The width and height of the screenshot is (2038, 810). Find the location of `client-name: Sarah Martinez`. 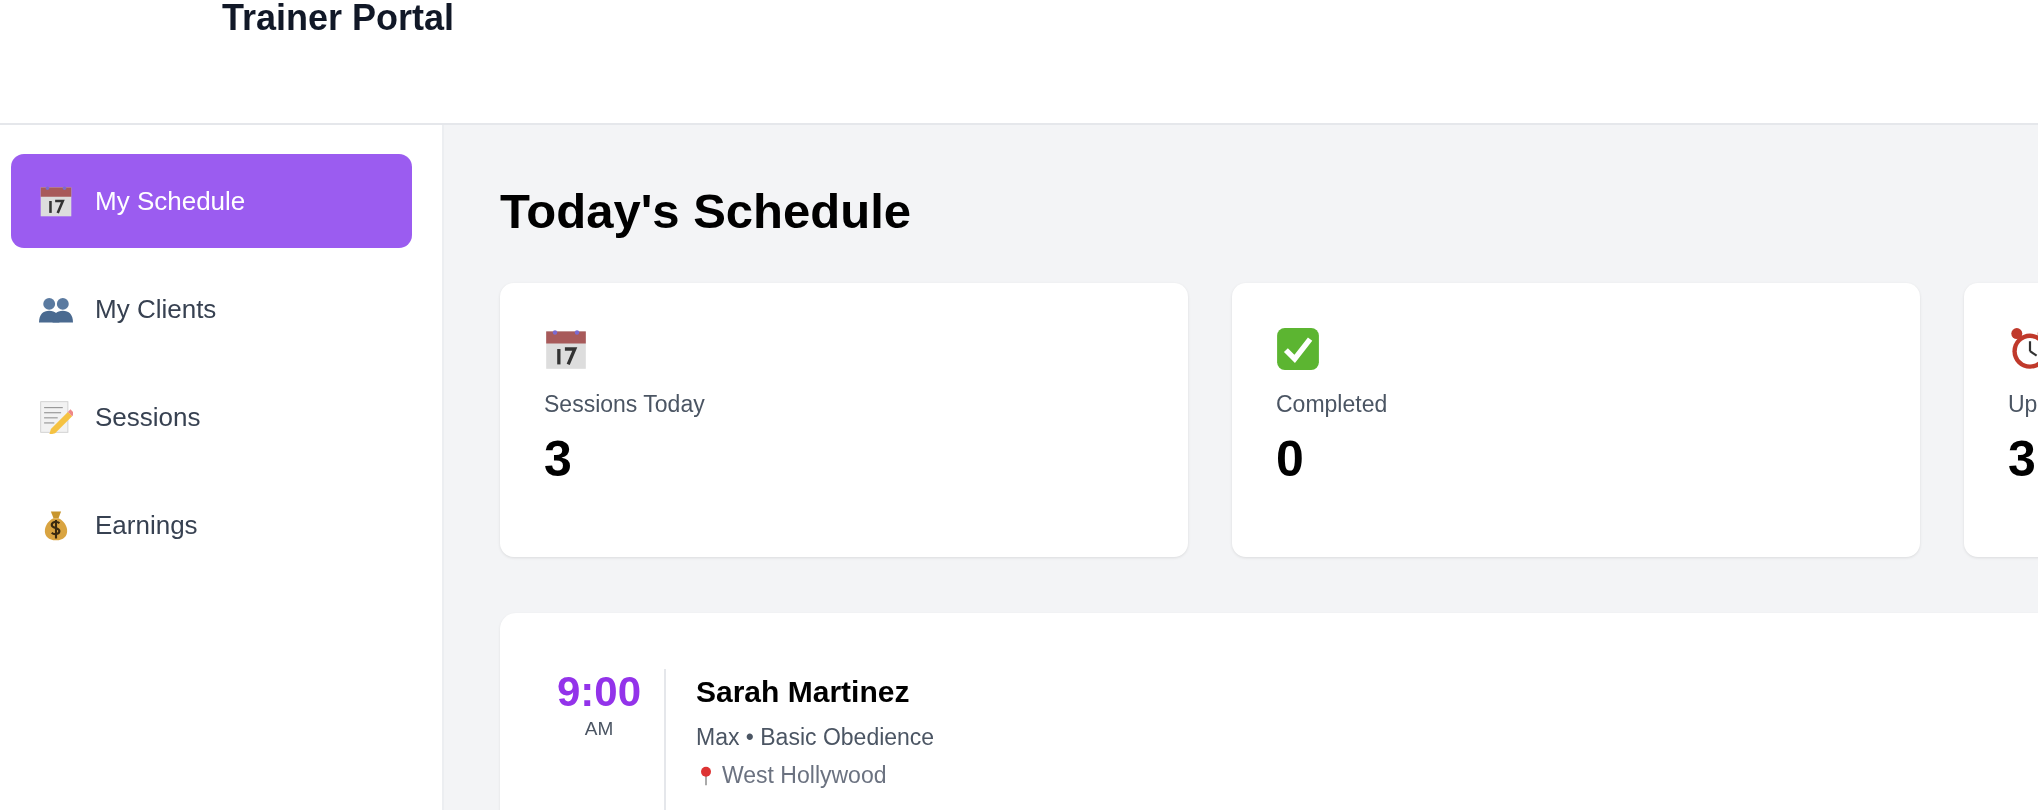

client-name: Sarah Martinez is located at coordinates (803, 691).